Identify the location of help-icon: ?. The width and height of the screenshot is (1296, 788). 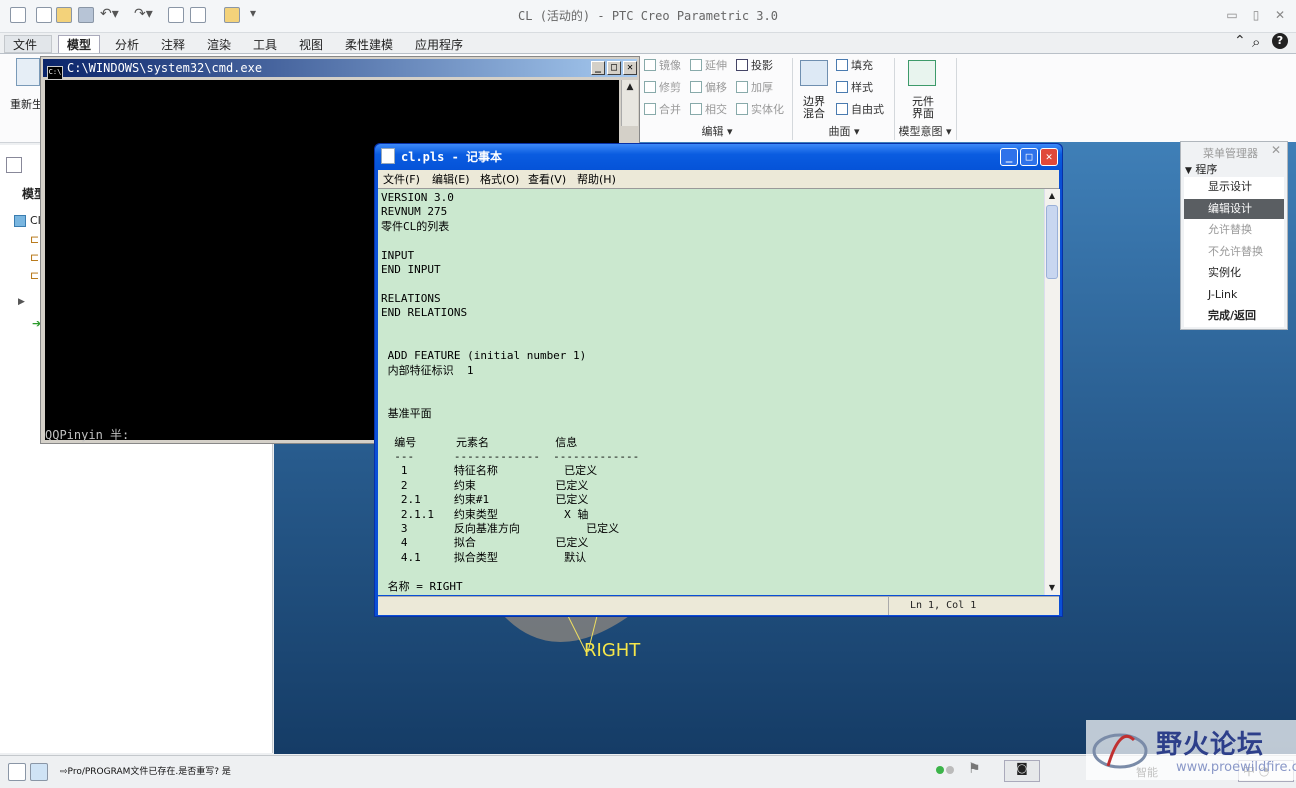
(1280, 41).